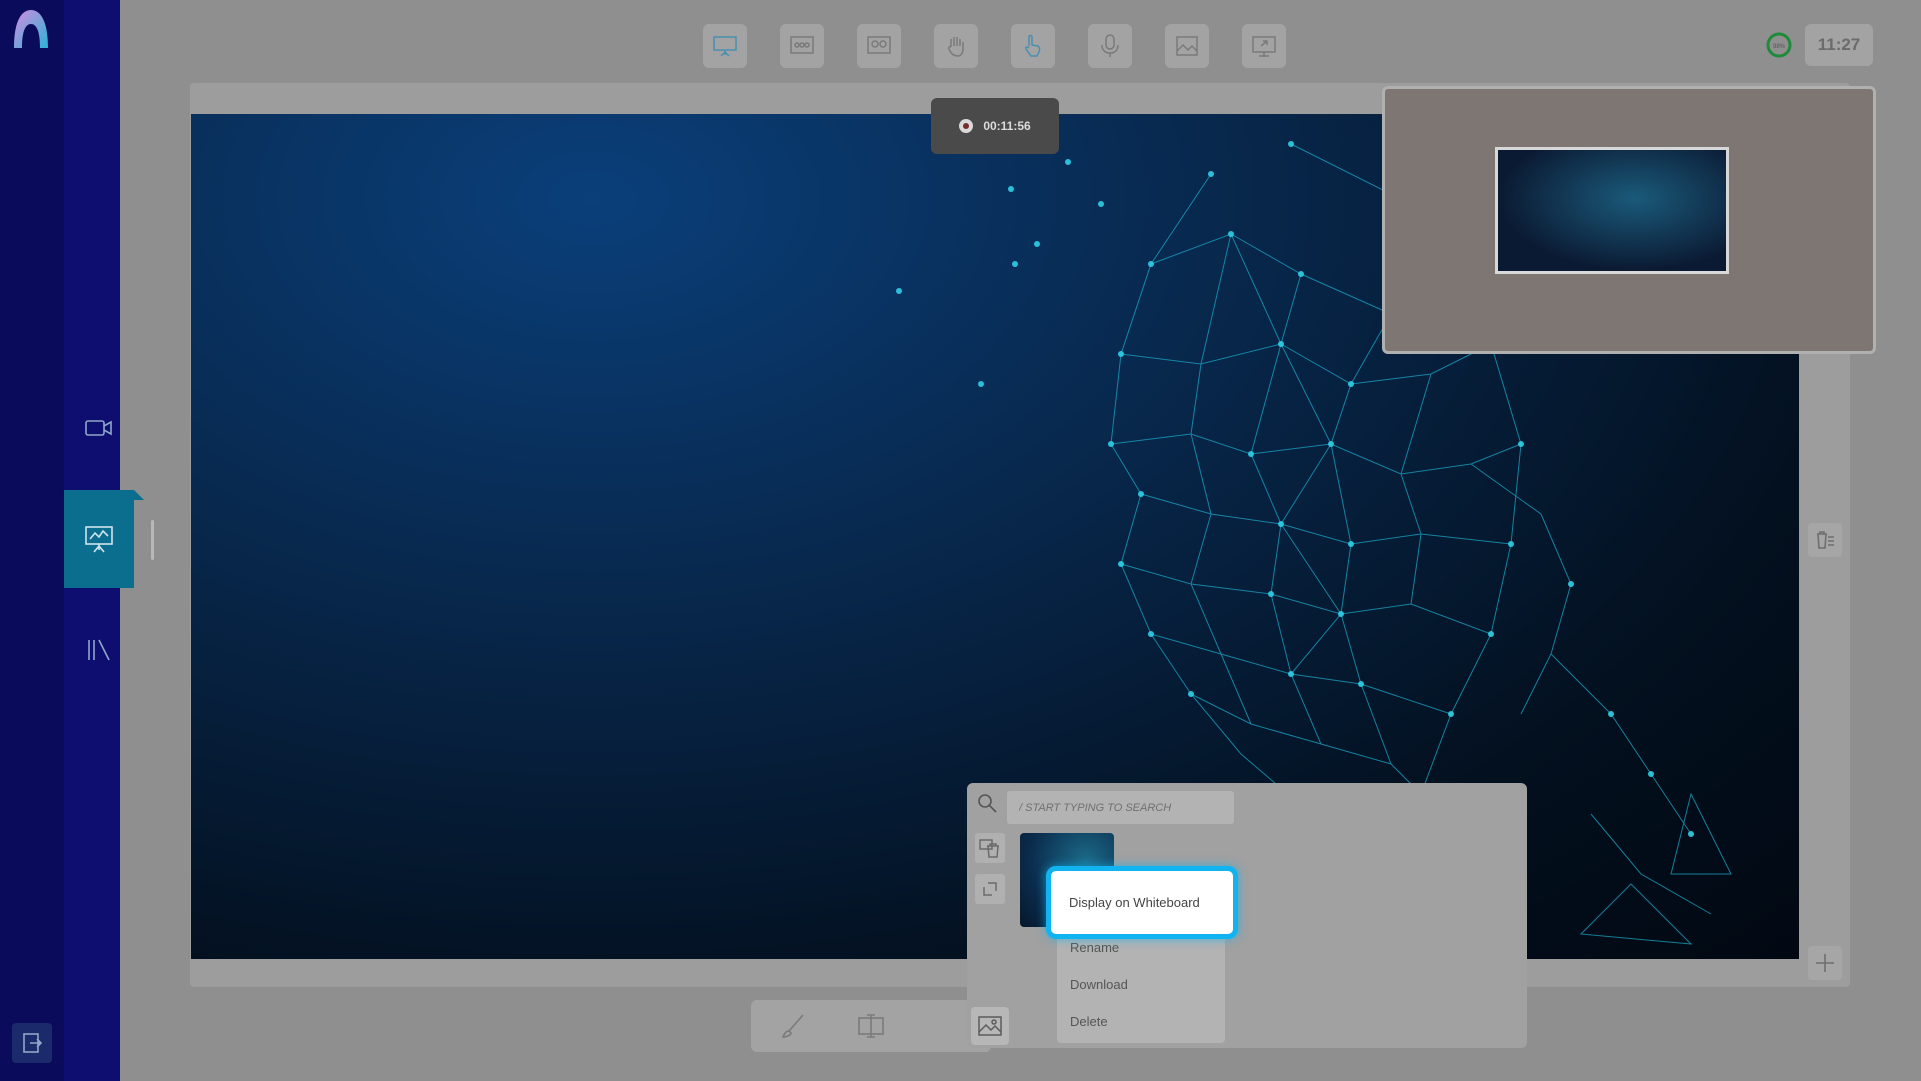 This screenshot has width=1921, height=1081. I want to click on image-frame-icon, so click(1187, 46).